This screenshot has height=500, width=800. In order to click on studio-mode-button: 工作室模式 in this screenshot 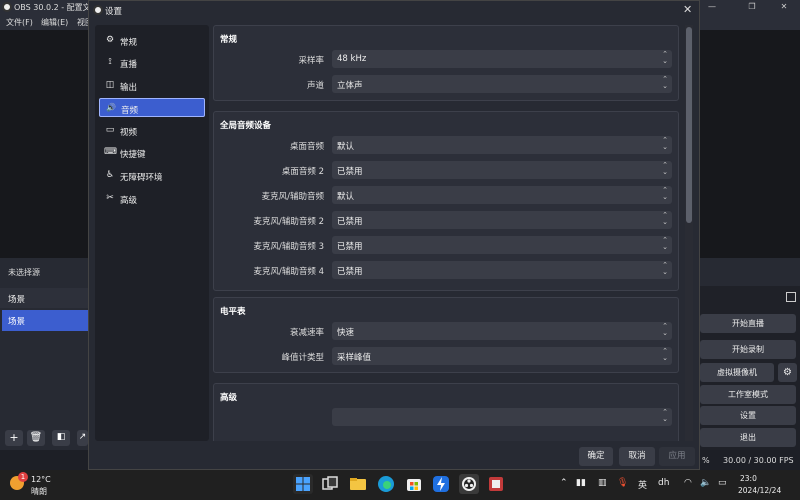, I will do `click(748, 394)`.